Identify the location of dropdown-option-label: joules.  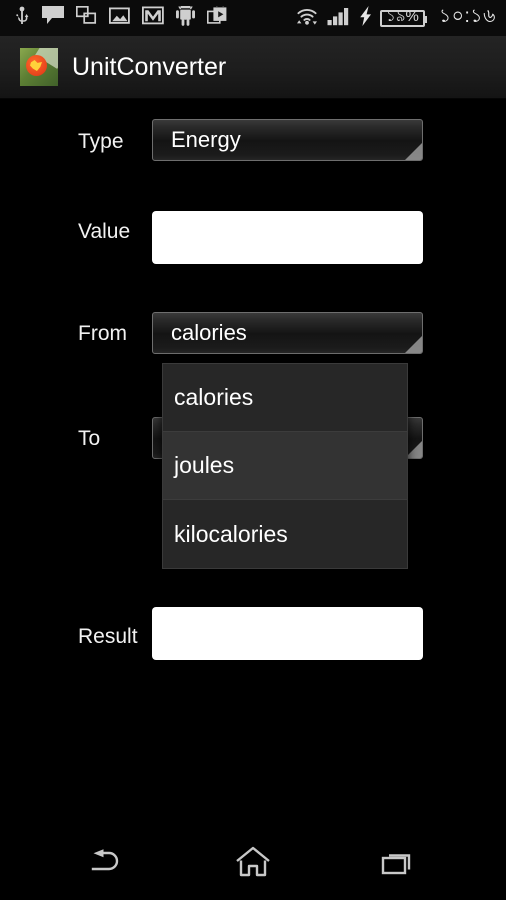
(204, 465).